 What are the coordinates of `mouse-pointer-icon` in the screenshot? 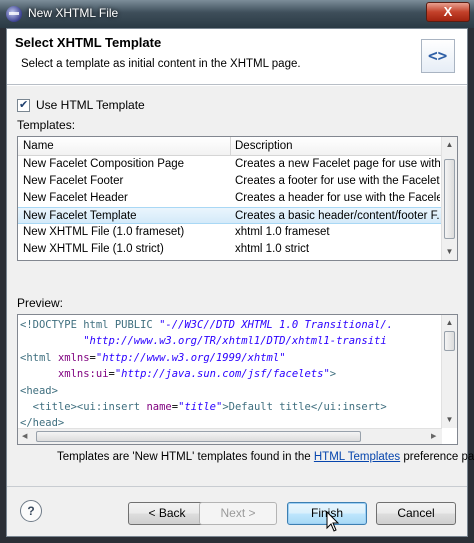 It's located at (333, 521).